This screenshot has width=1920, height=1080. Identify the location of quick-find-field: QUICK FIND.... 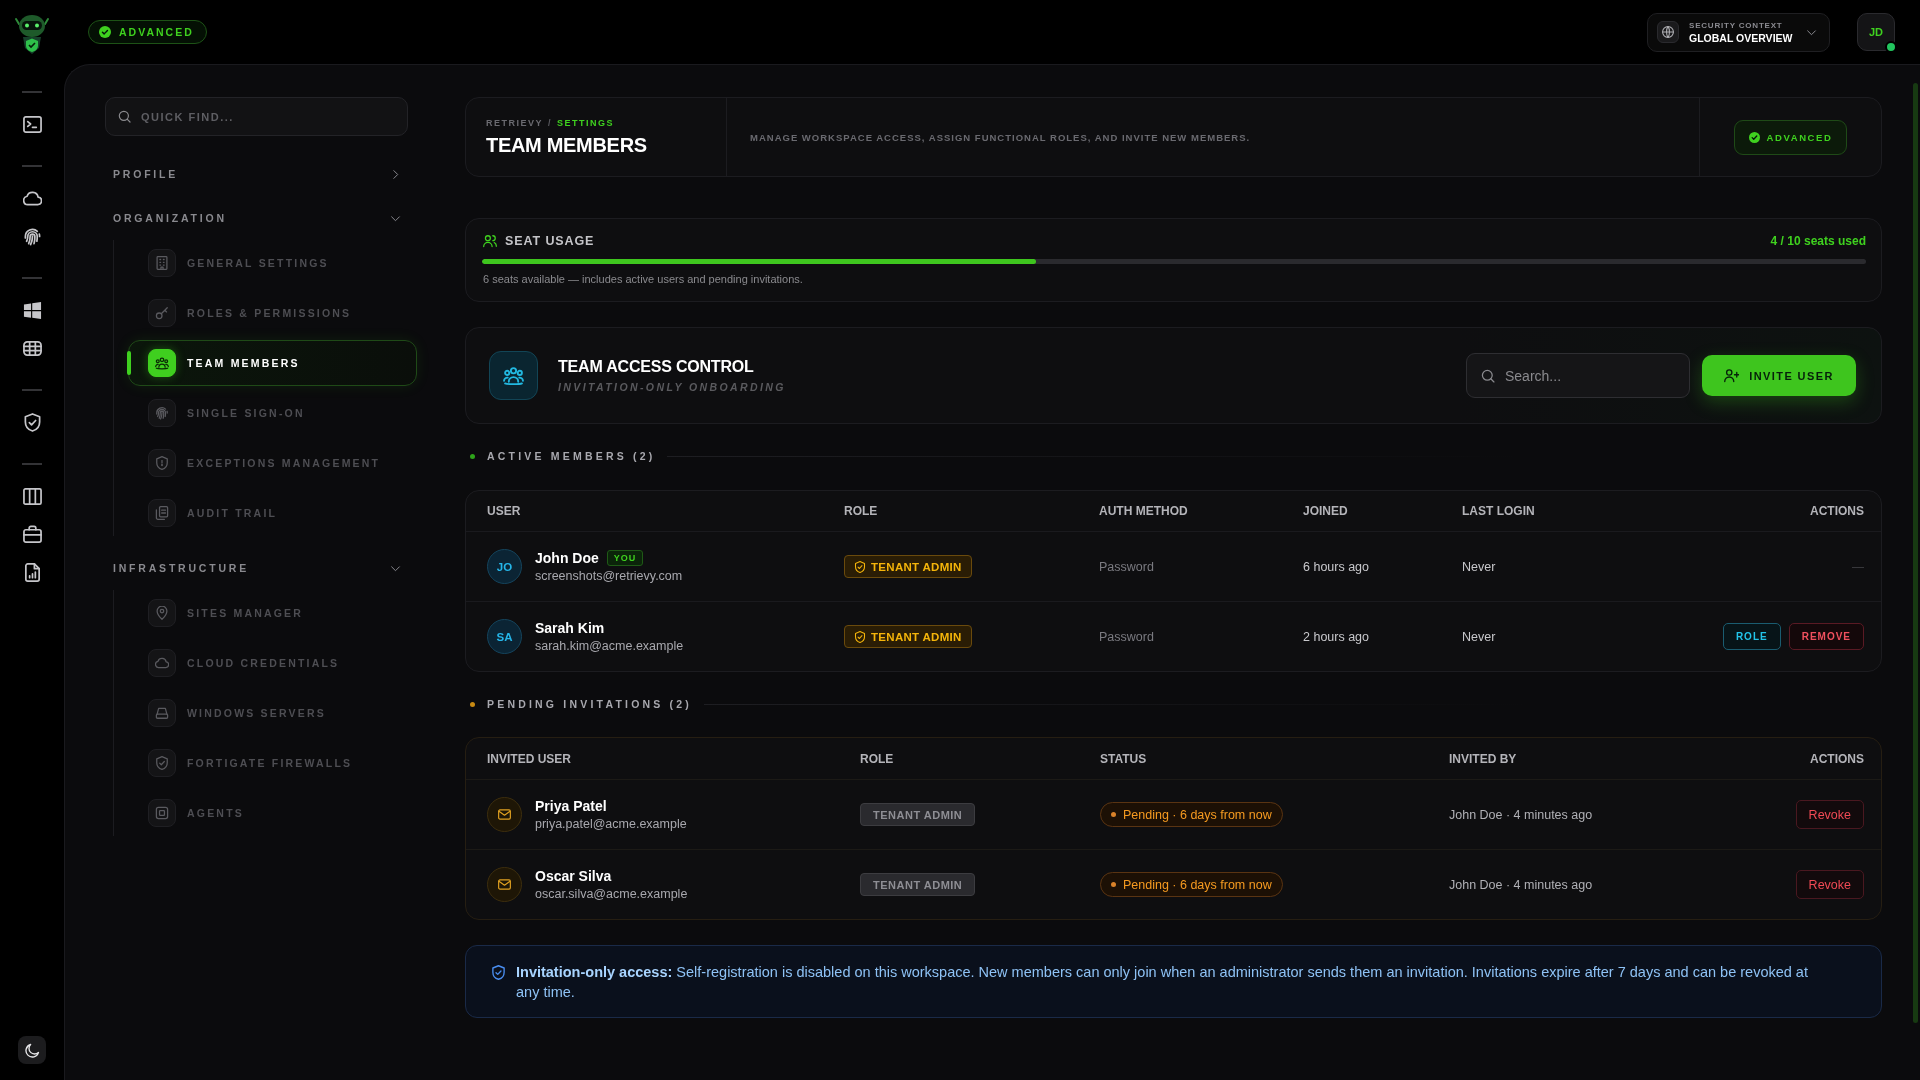
(256, 116).